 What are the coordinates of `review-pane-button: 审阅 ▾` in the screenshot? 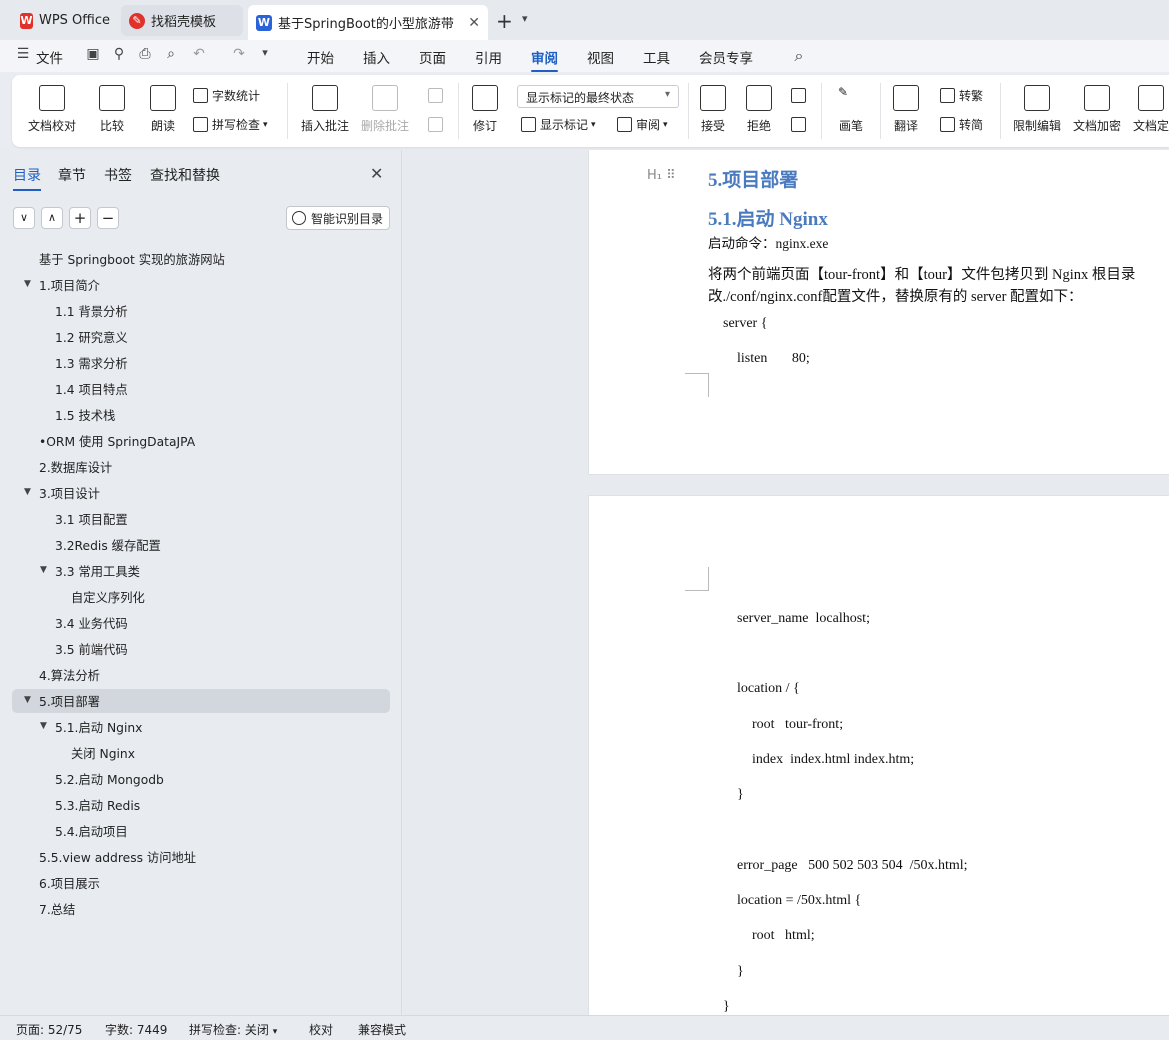 It's located at (642, 124).